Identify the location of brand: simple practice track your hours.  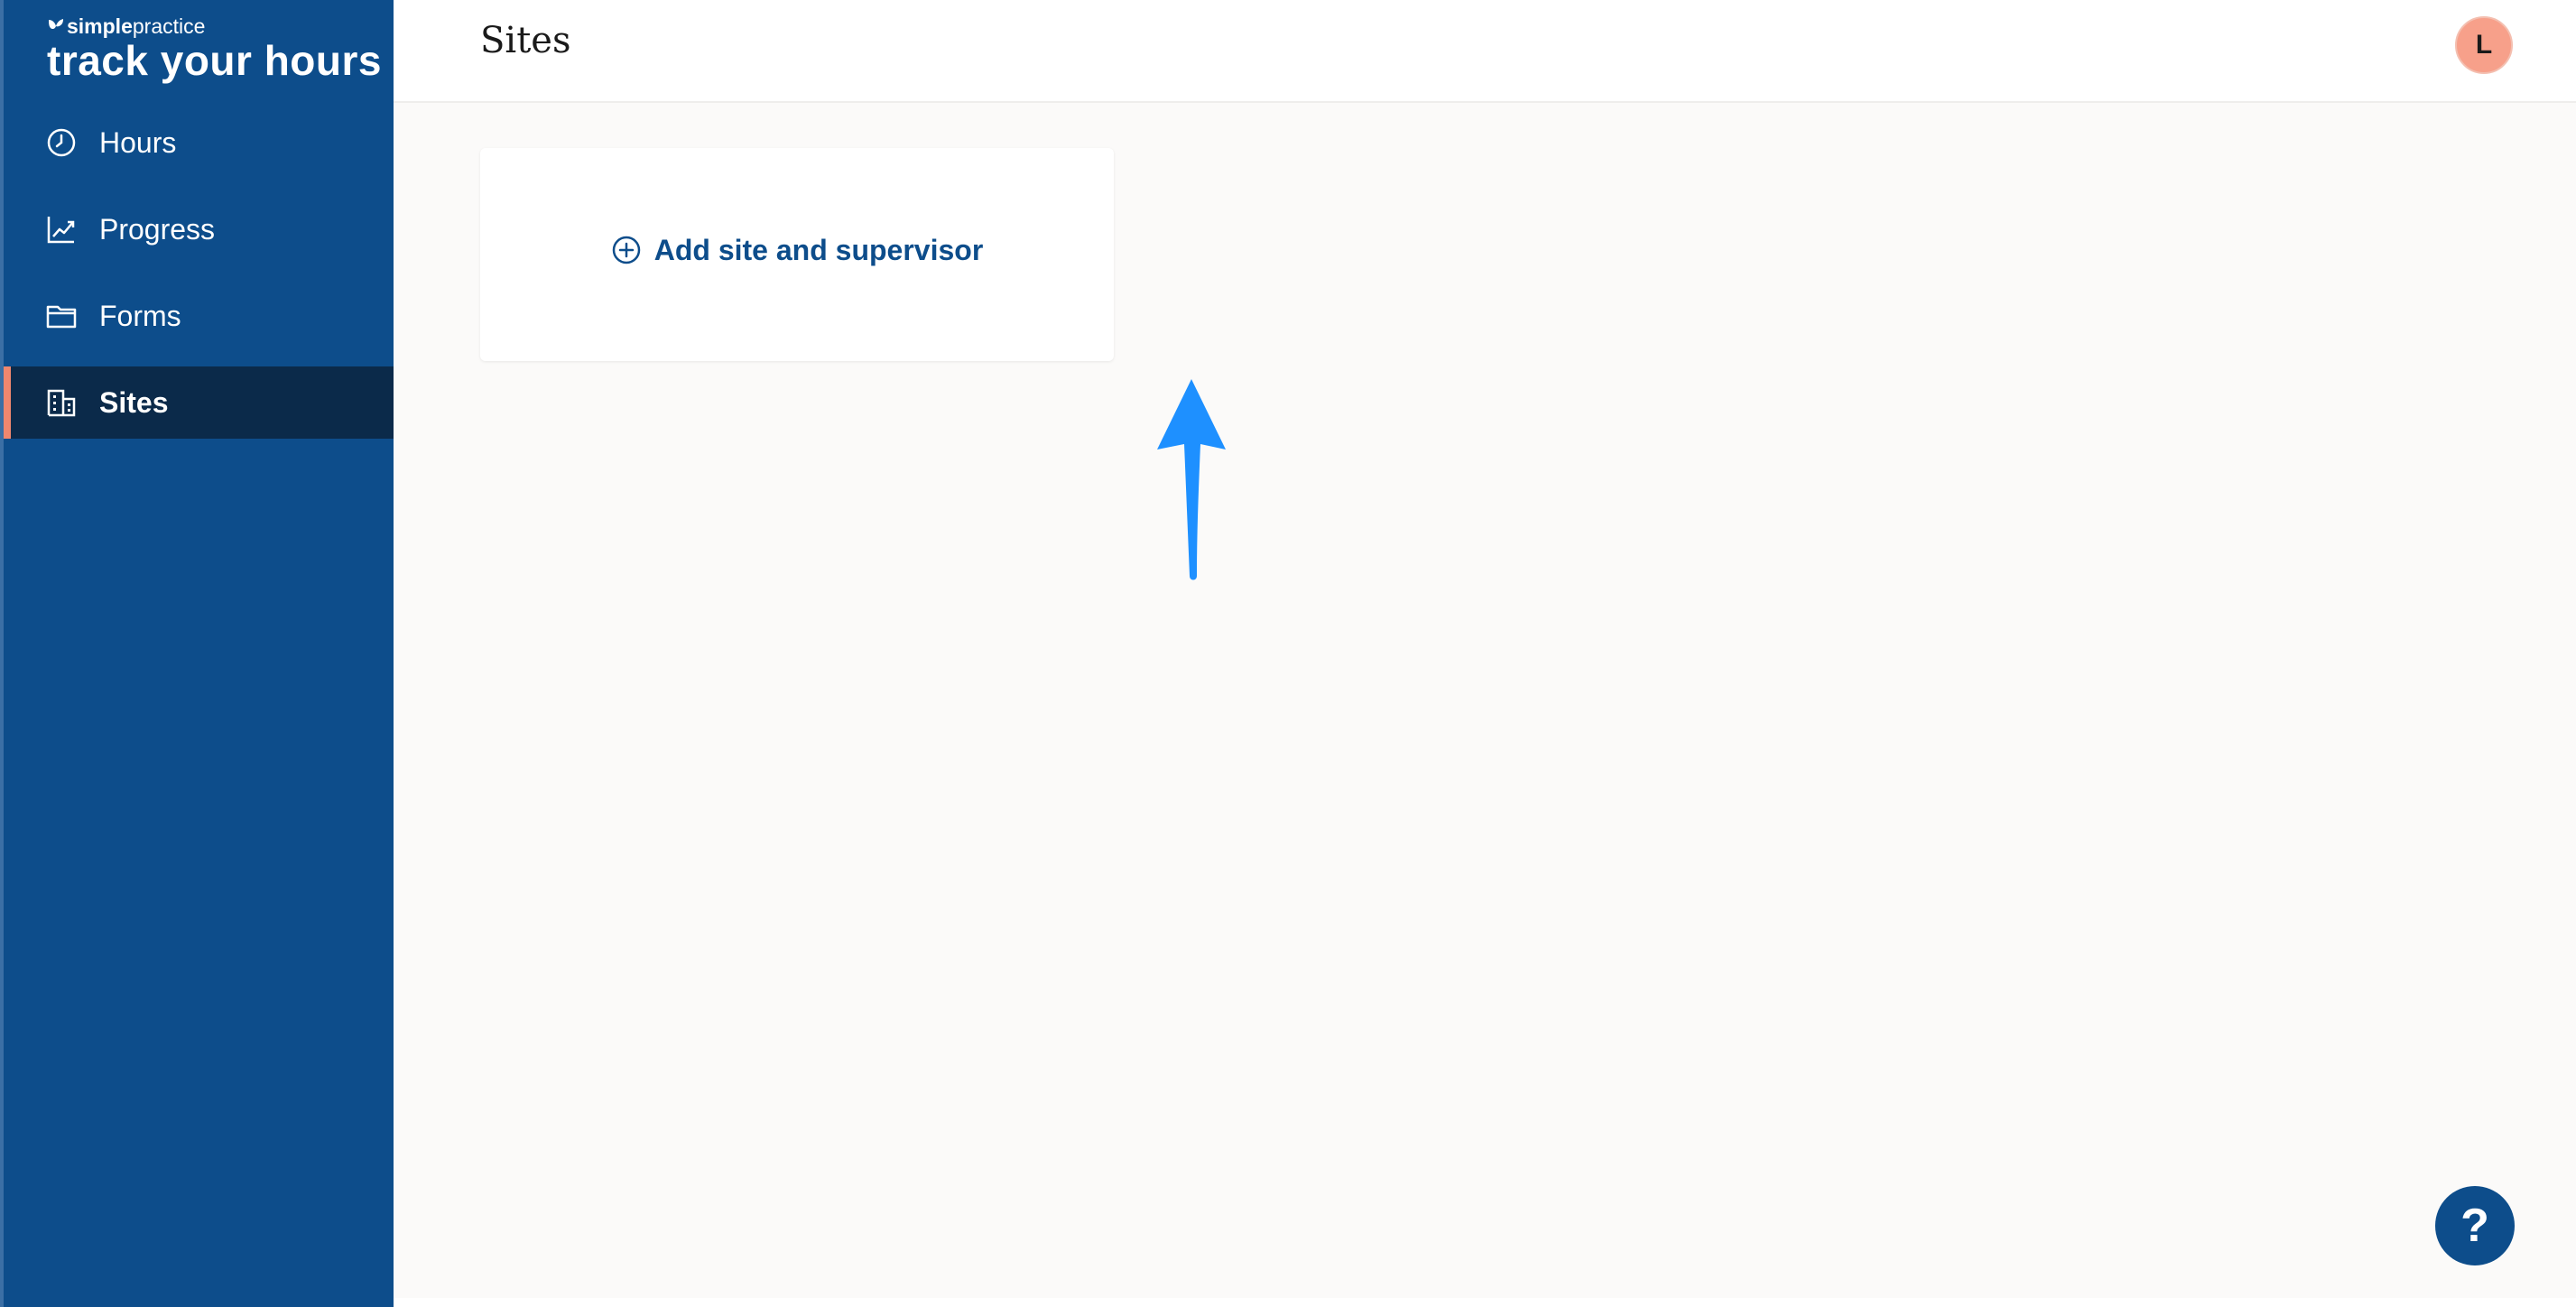
(214, 48).